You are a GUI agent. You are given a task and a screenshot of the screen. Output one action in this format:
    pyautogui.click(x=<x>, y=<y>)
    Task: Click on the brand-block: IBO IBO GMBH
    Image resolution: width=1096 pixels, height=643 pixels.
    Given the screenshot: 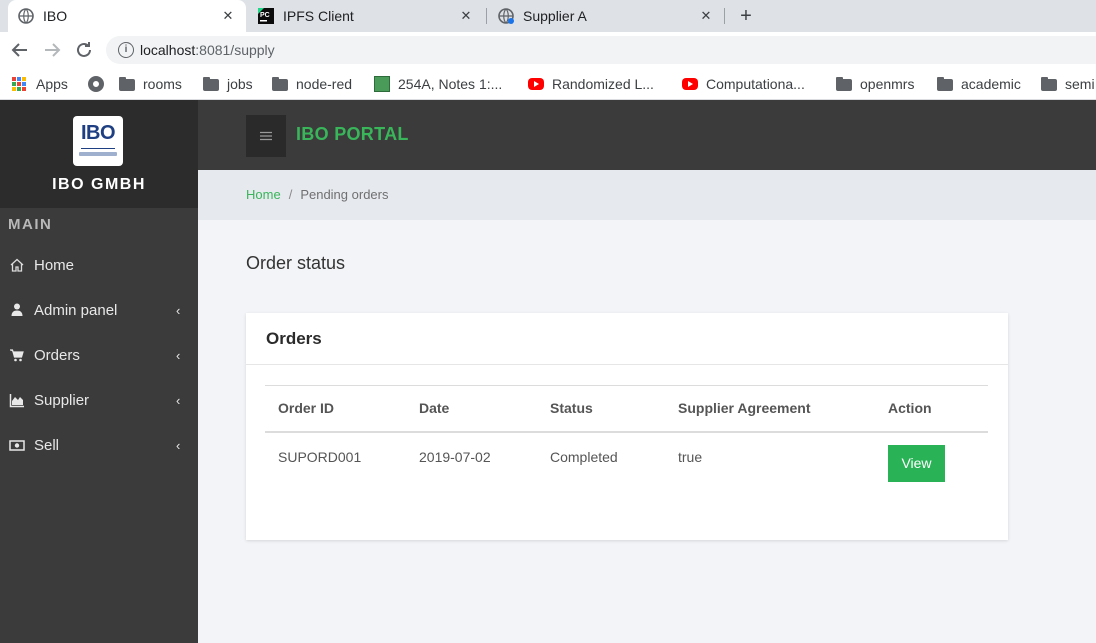 What is the action you would take?
    pyautogui.click(x=99, y=154)
    